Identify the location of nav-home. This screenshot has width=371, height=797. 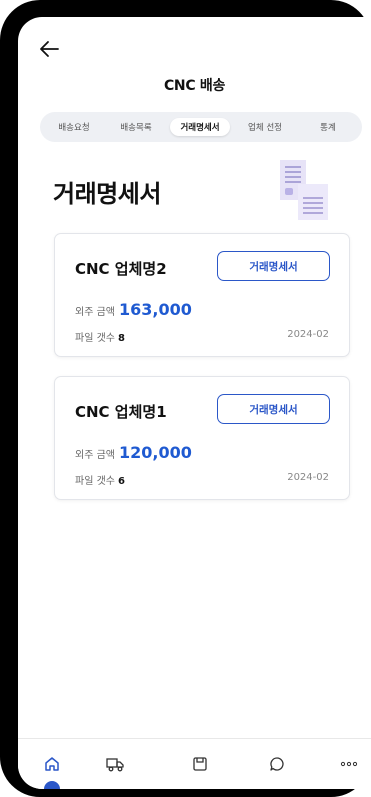
(52, 764).